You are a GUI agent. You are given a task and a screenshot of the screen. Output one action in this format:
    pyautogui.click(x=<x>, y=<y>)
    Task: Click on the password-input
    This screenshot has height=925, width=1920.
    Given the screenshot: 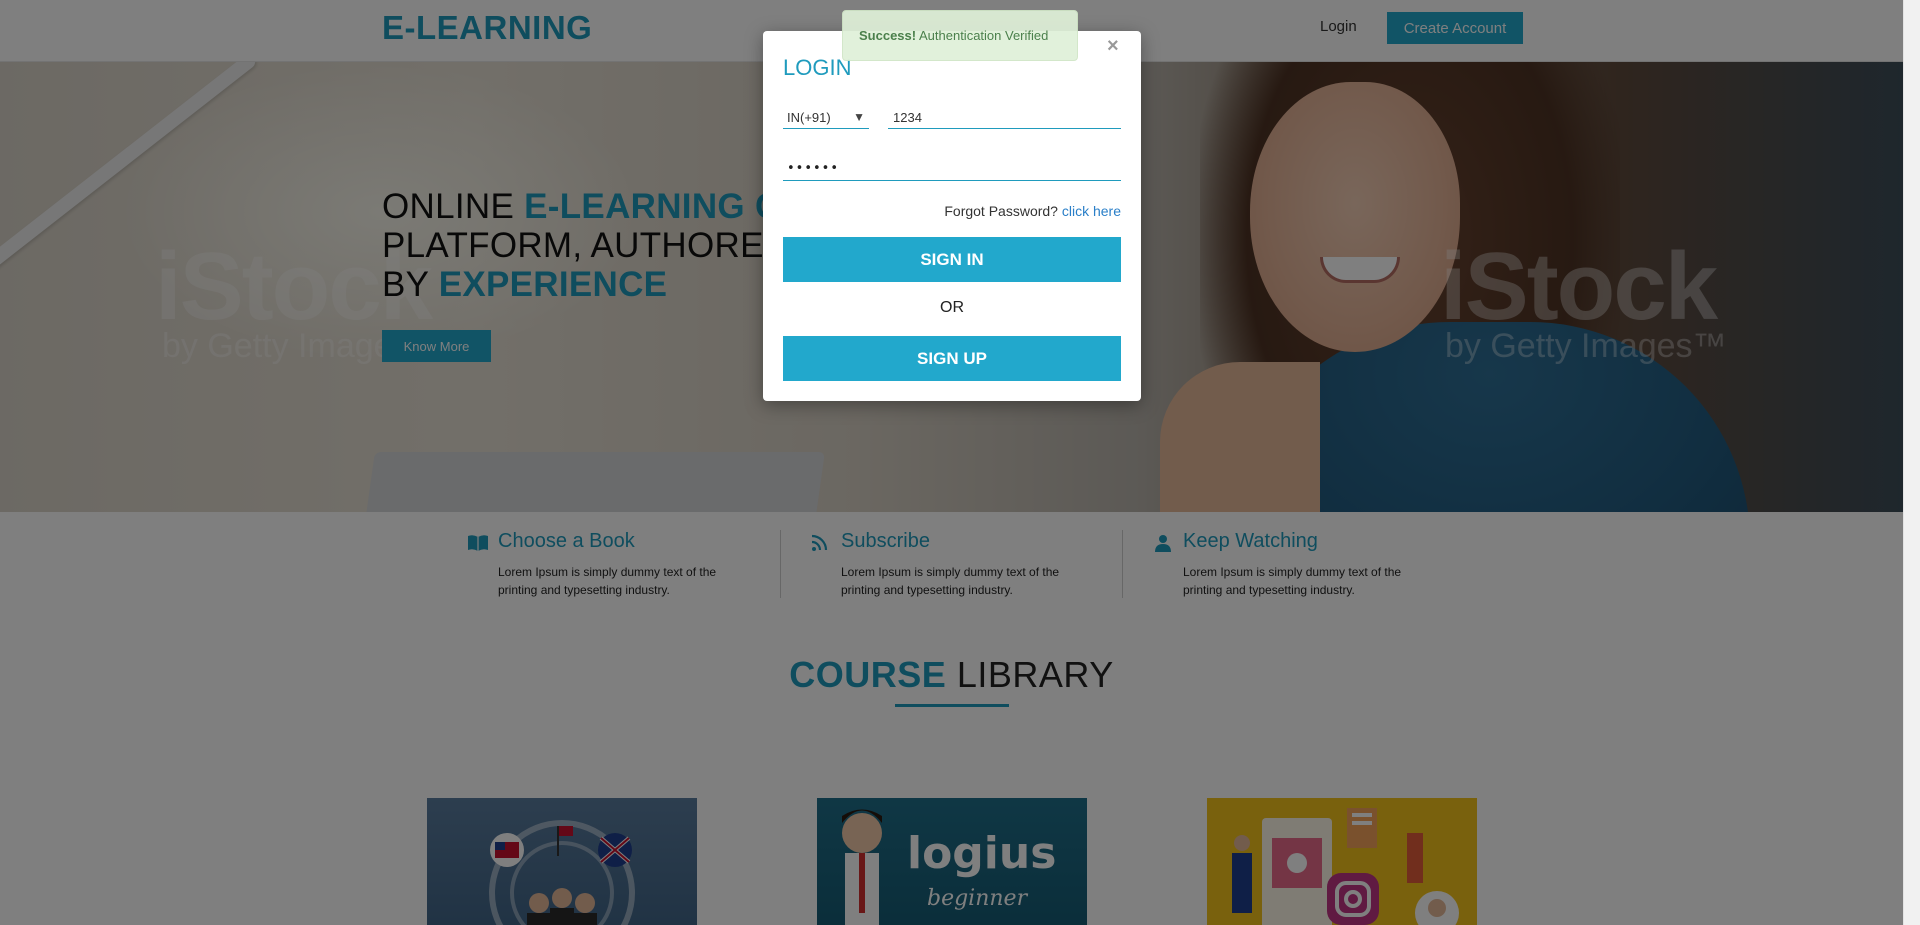 What is the action you would take?
    pyautogui.click(x=952, y=168)
    